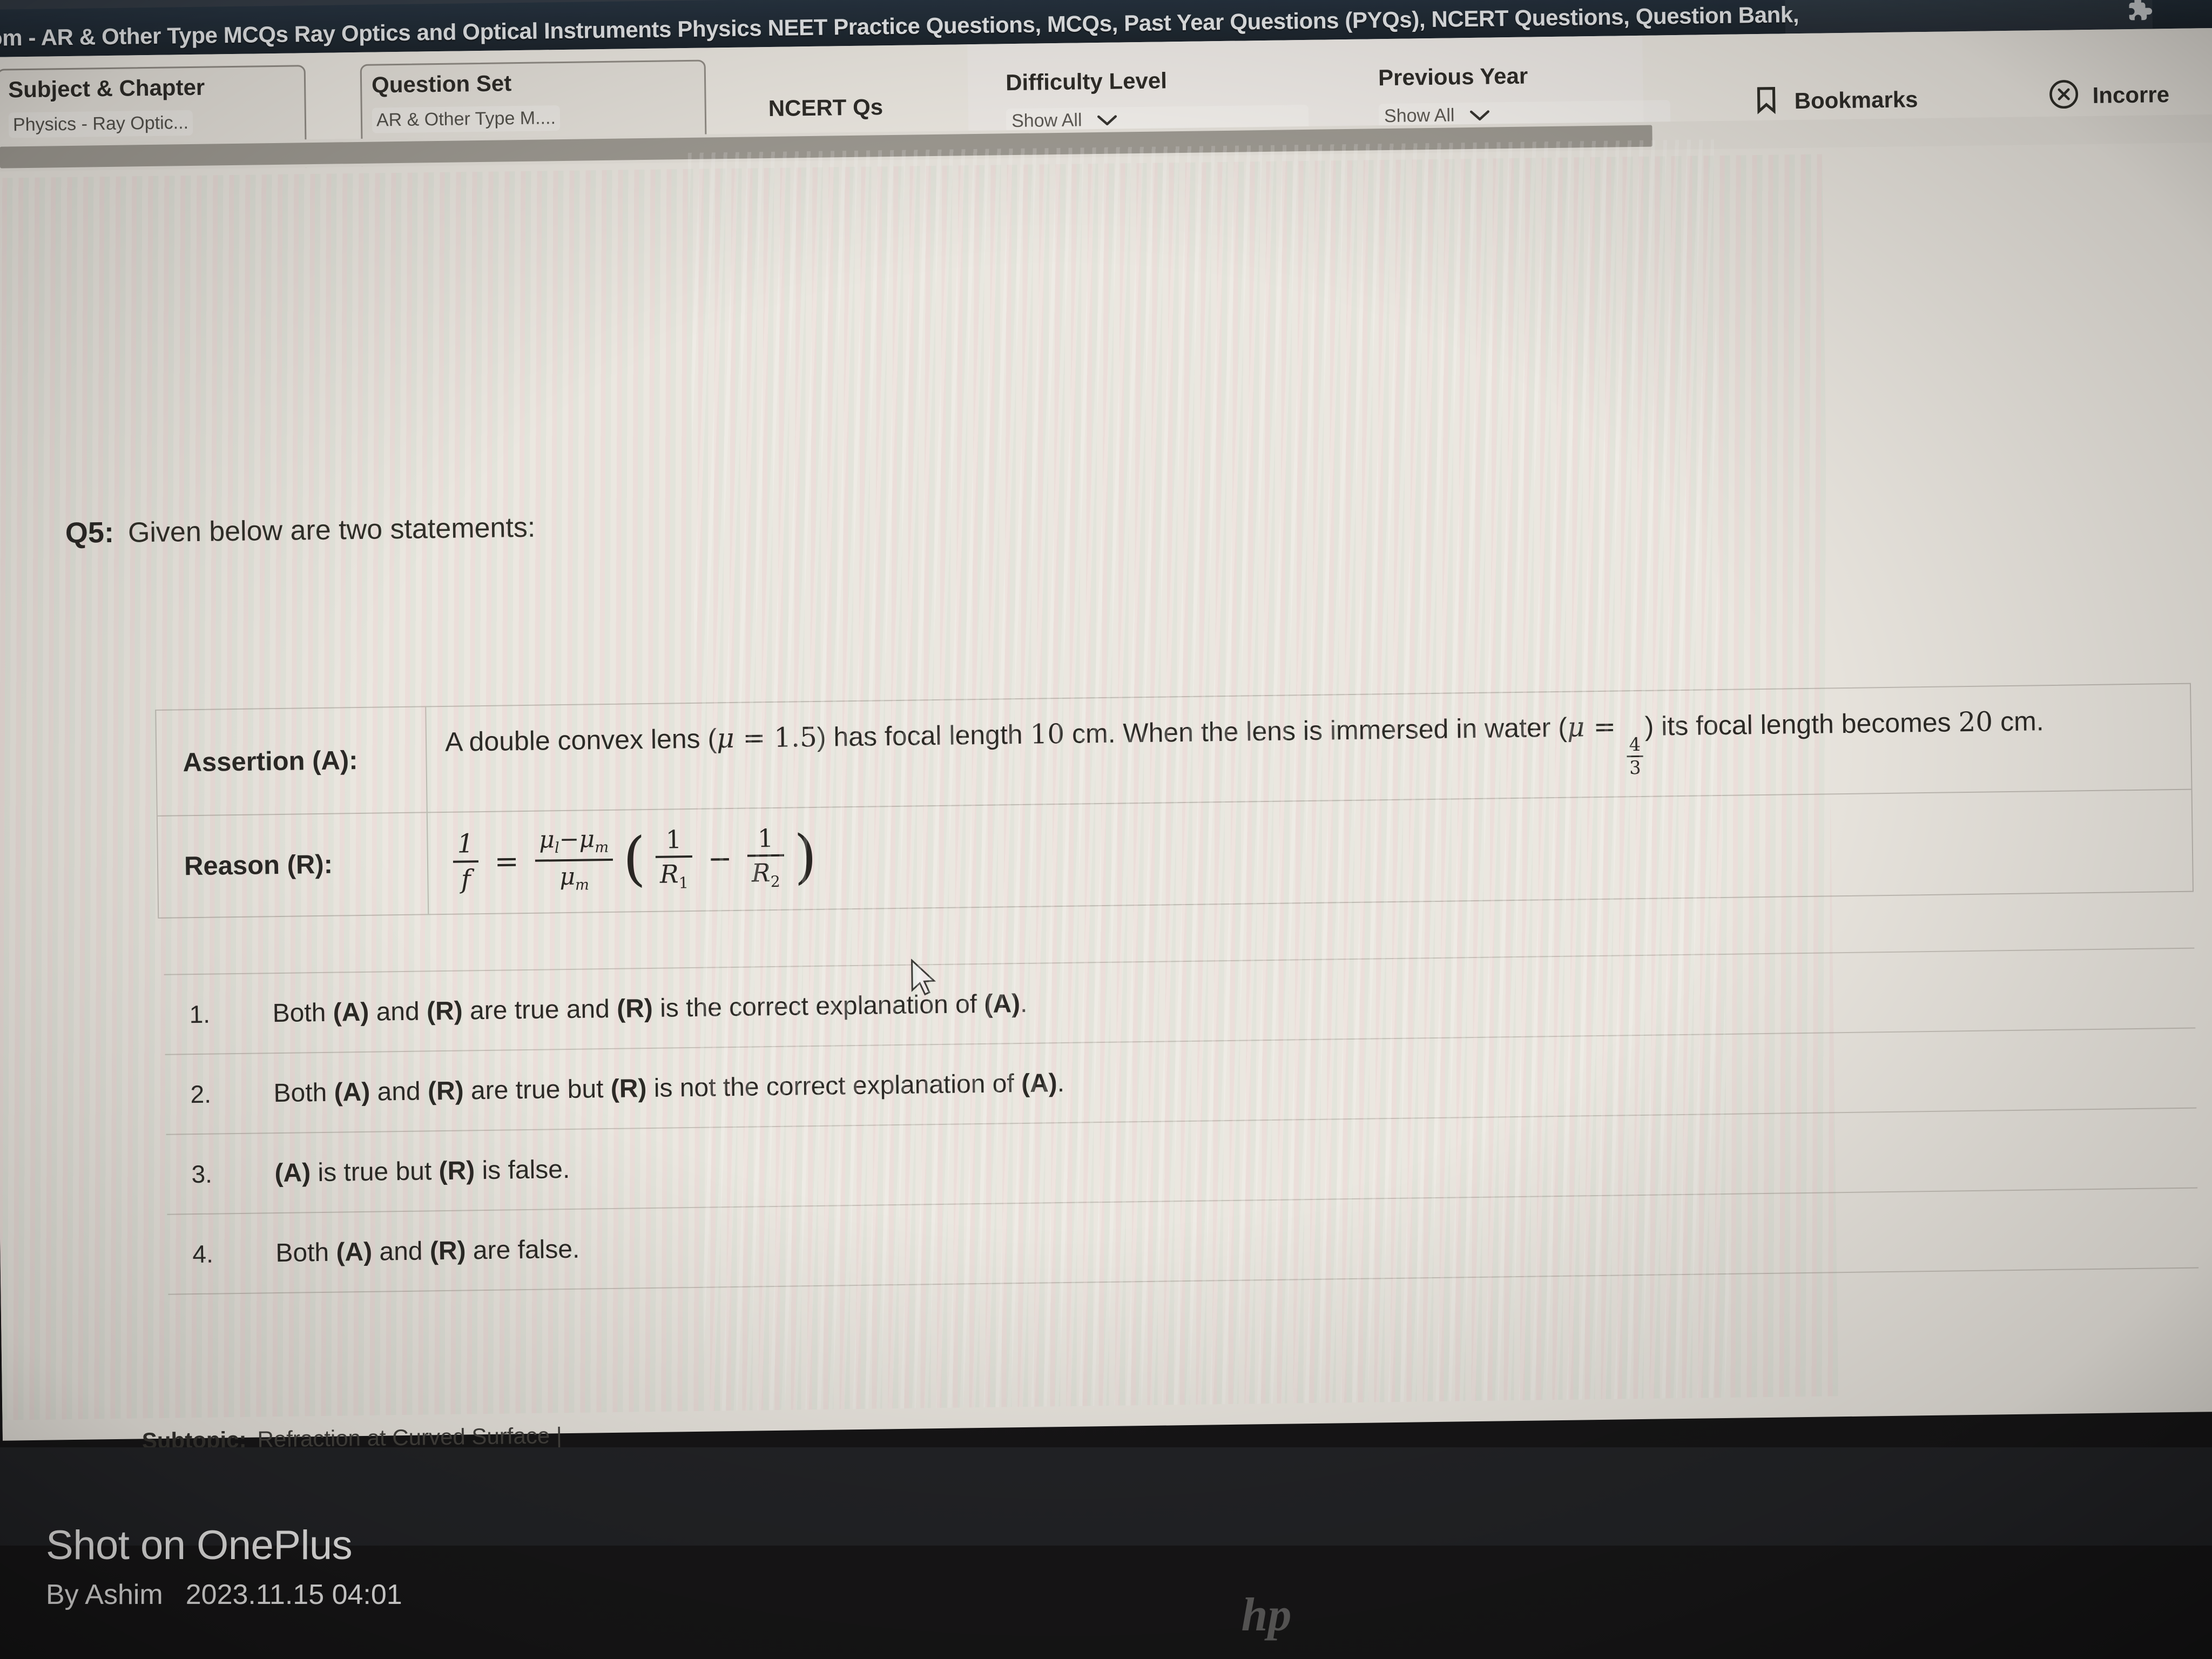  What do you see at coordinates (602, 847) in the screenshot?
I see `rhs-mu-m-sub: m` at bounding box center [602, 847].